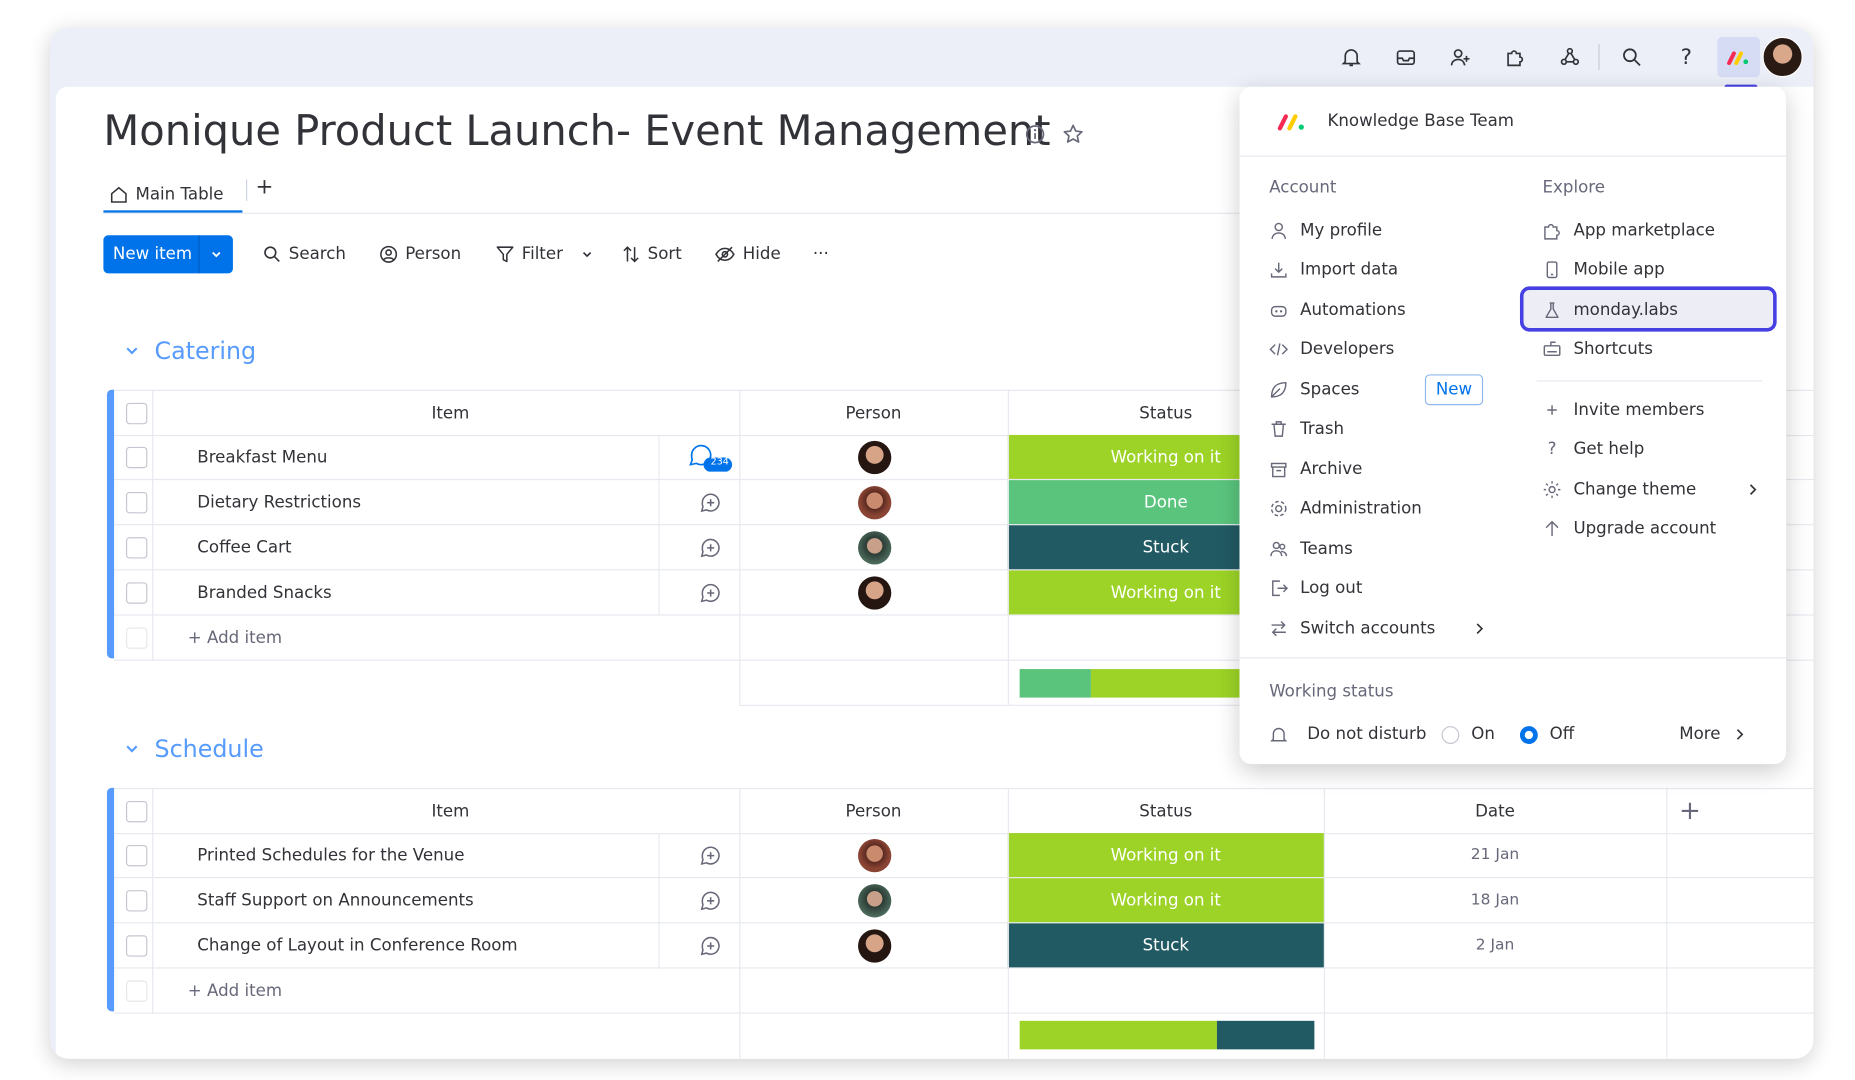 This screenshot has width=1855, height=1080. Describe the element at coordinates (1035, 134) in the screenshot. I see `info-icon` at that location.